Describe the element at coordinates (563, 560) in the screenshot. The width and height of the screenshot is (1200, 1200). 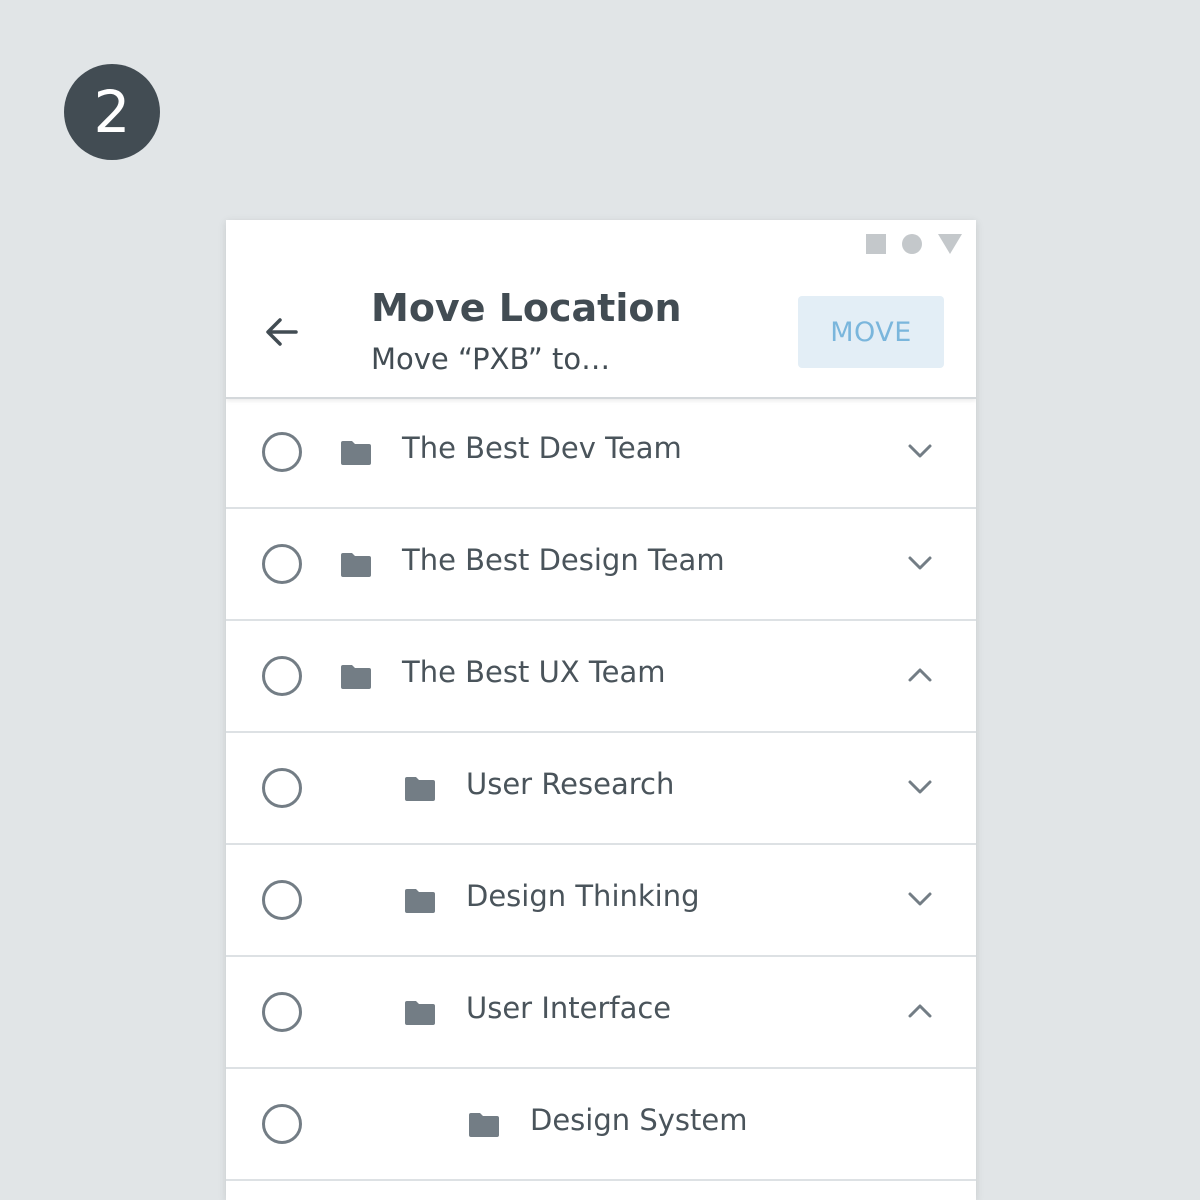
I see `folder-label: The Best Design Team` at that location.